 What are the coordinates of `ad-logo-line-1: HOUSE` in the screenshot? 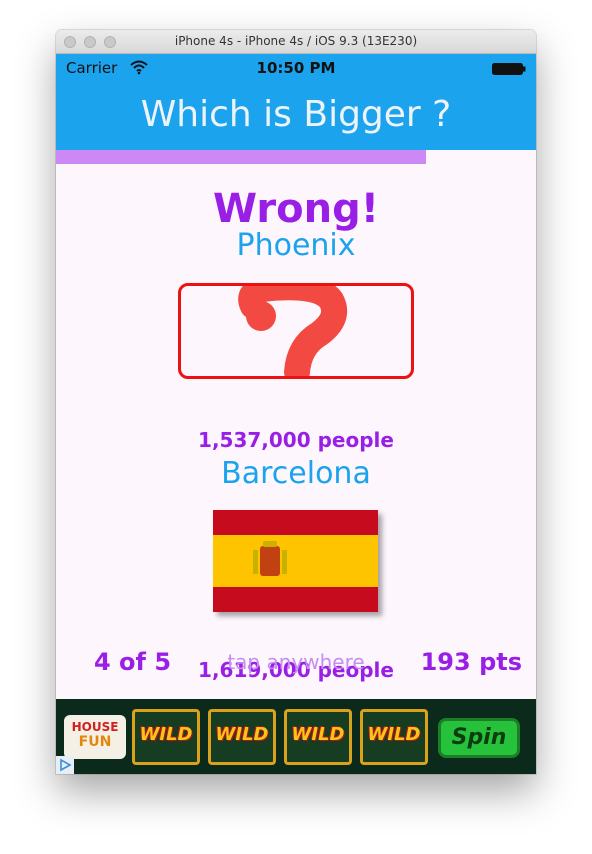 It's located at (95, 727).